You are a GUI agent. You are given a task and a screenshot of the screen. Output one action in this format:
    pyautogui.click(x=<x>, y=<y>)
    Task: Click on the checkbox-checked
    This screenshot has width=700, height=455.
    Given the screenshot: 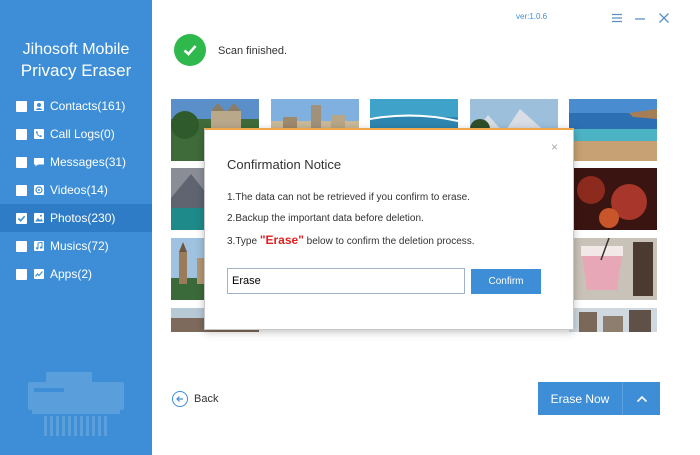 What is the action you would take?
    pyautogui.click(x=21, y=218)
    